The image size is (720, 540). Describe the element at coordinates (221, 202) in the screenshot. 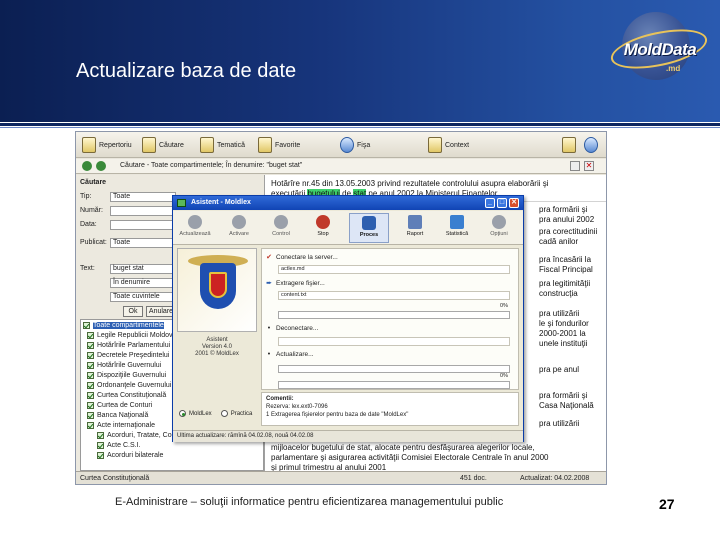

I see `dialog-title: Asistent - Moldlex` at that location.